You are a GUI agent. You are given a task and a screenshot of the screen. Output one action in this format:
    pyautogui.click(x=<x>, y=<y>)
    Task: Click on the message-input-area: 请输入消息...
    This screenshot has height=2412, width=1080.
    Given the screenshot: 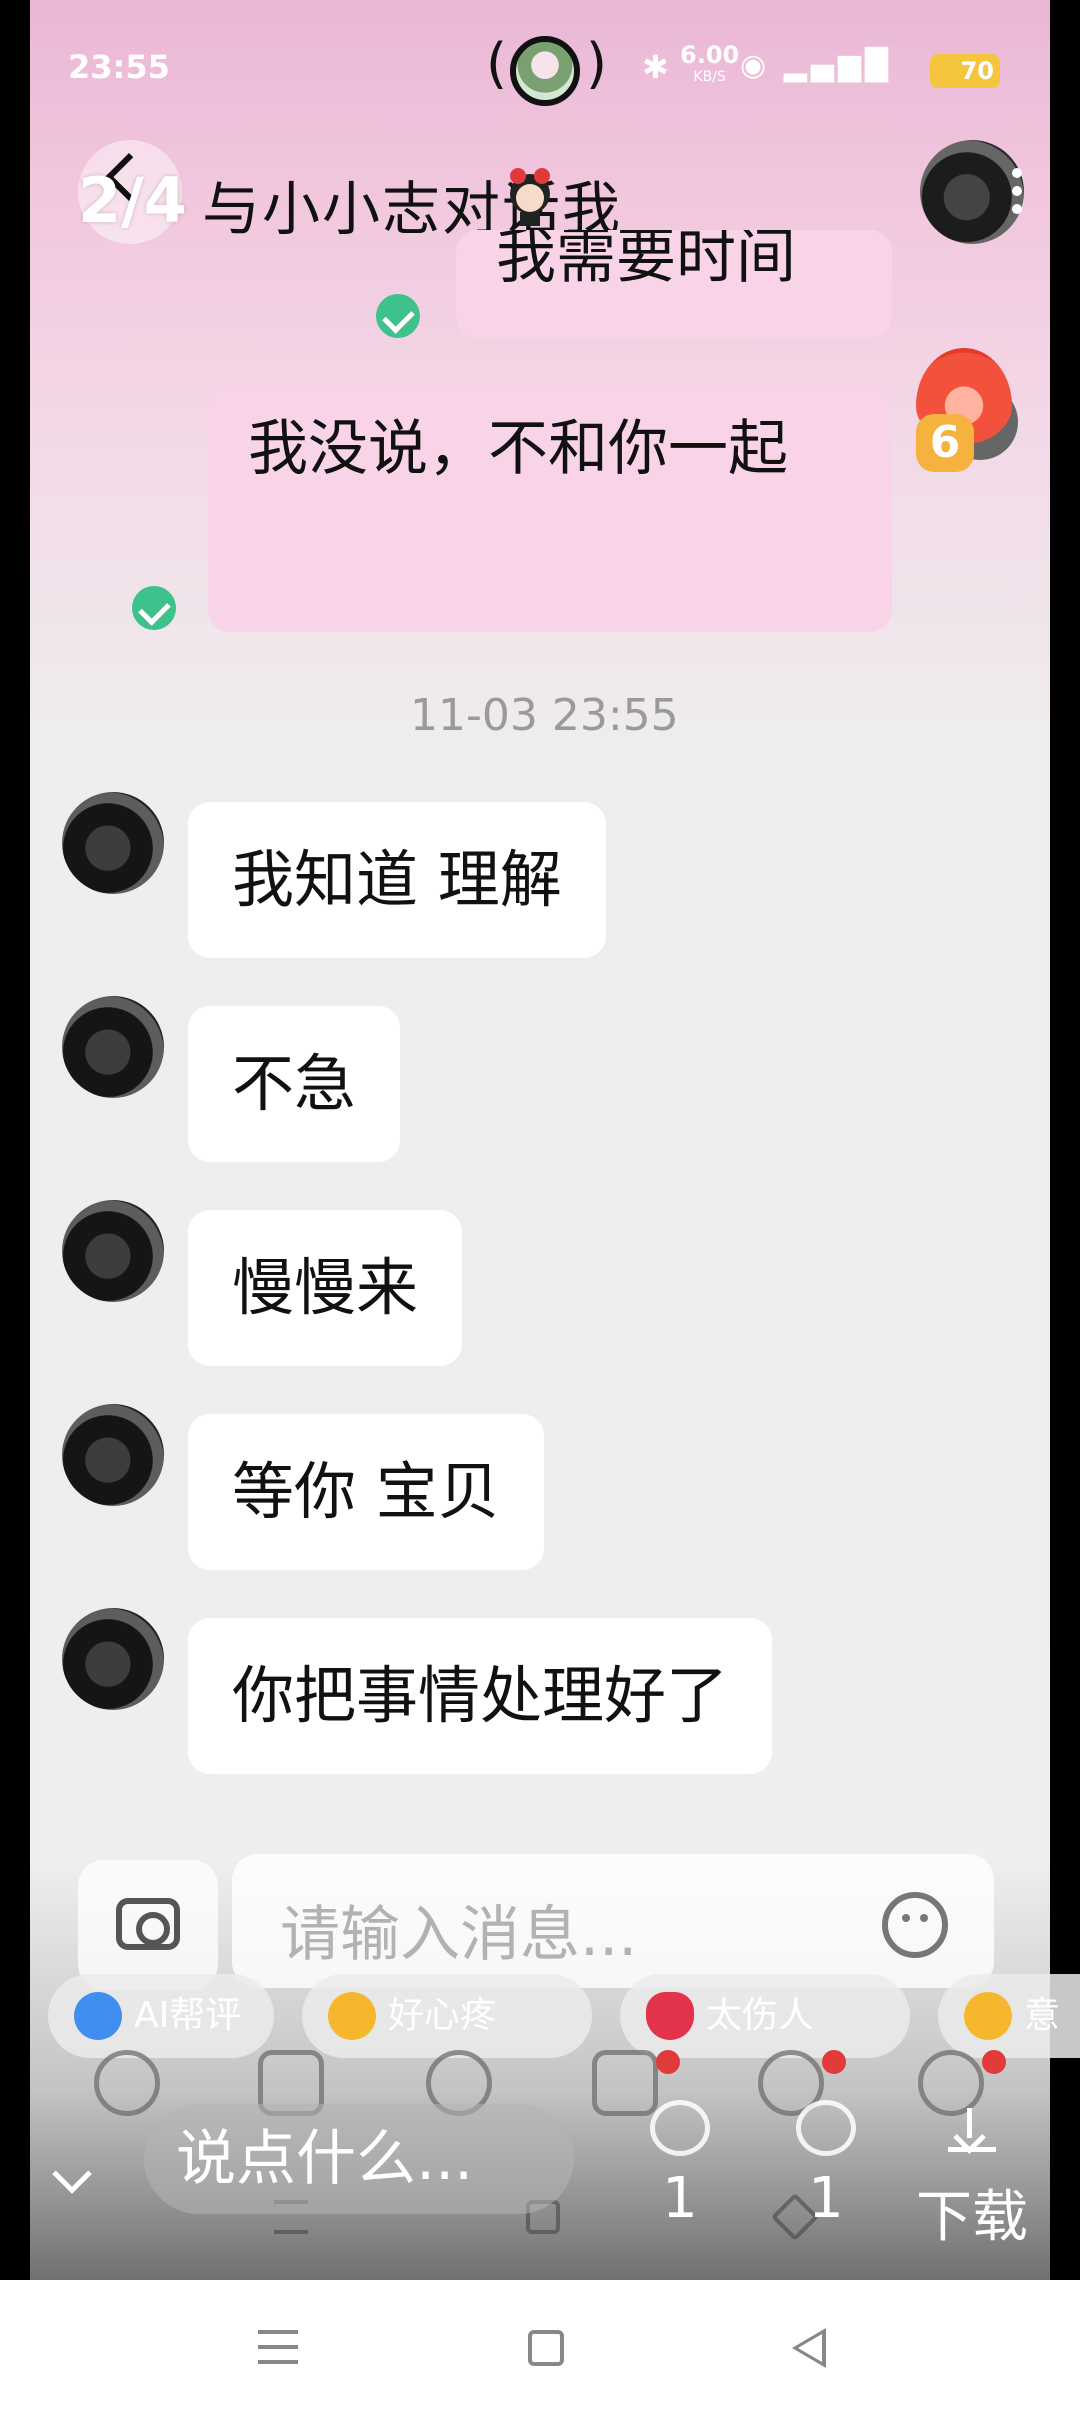 What is the action you would take?
    pyautogui.click(x=540, y=1915)
    